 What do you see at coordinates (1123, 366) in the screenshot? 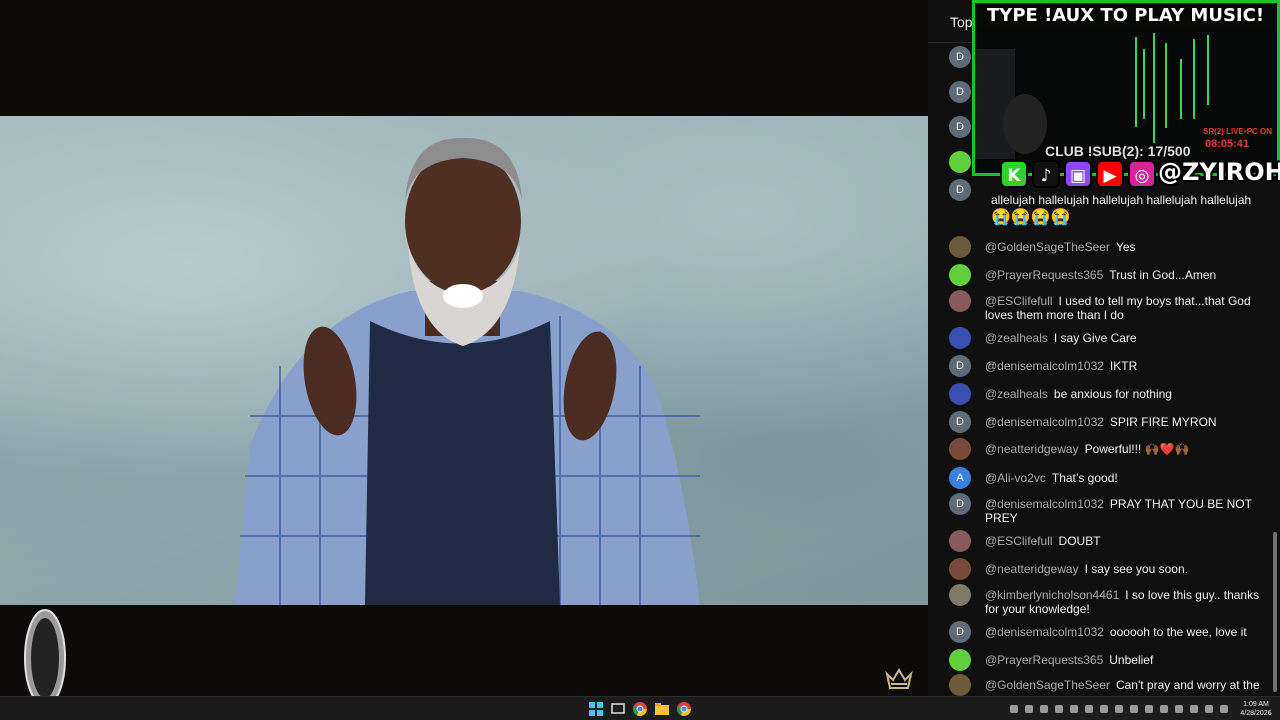
I see `chat-message-text: IKTR` at bounding box center [1123, 366].